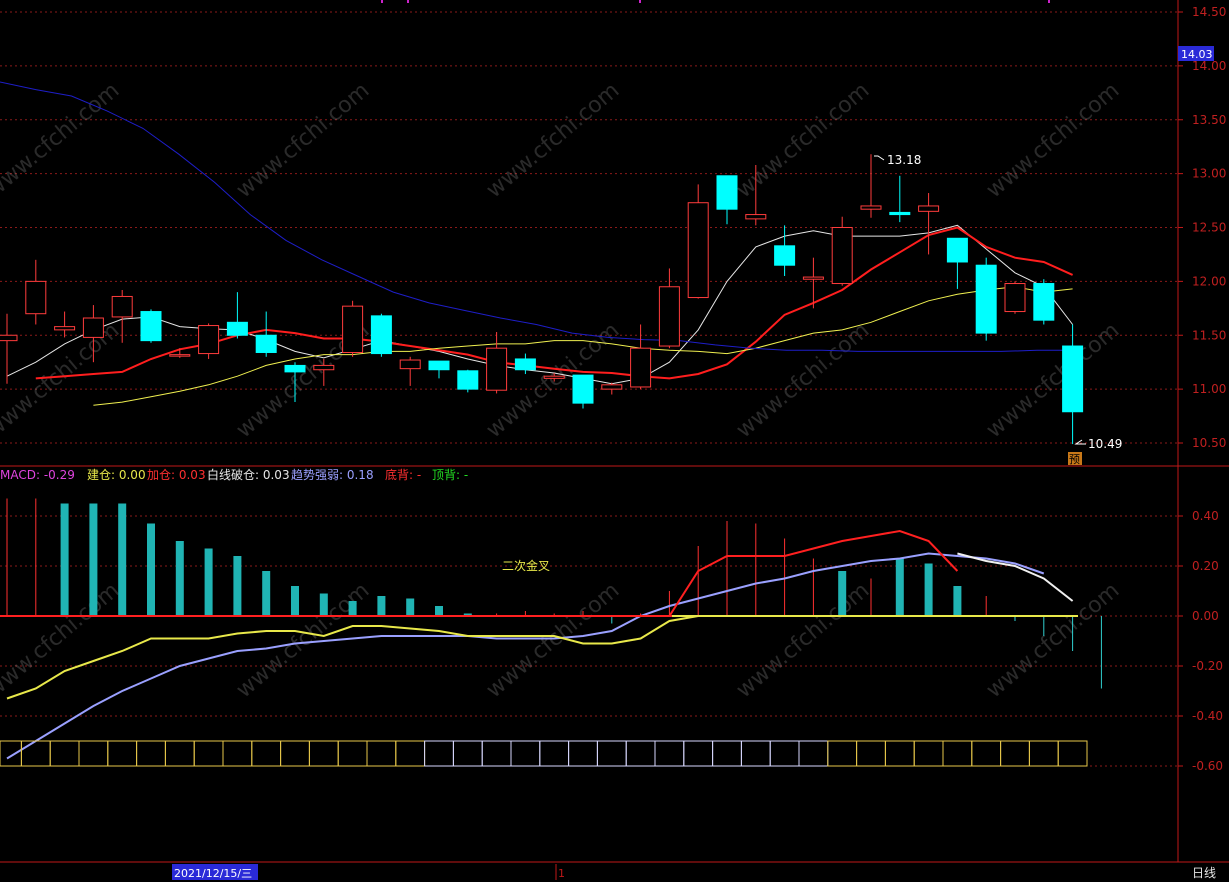  I want to click on macd-tick-label: -0.20, so click(1207, 666).